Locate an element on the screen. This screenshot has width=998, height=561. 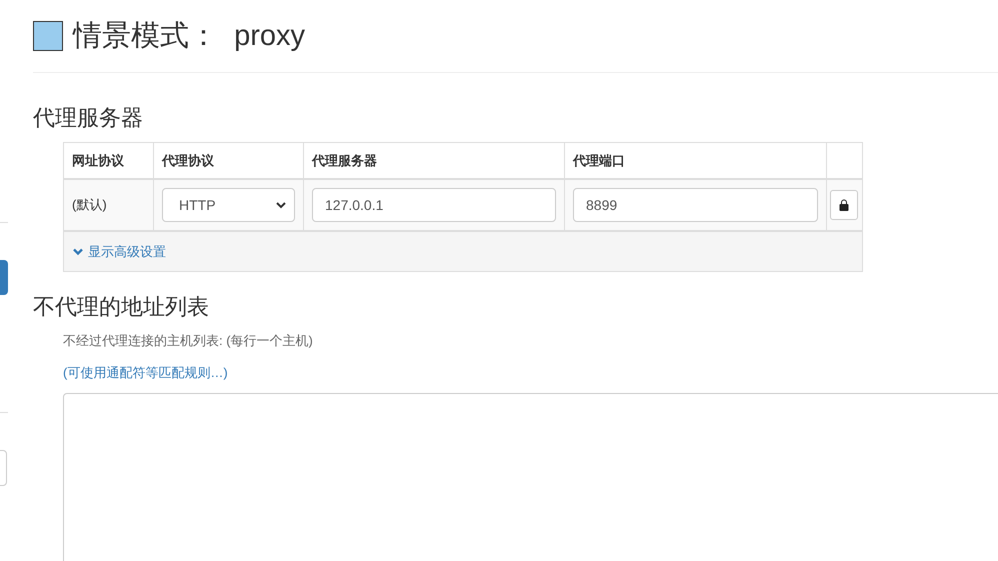
section-heading: 代理服务器 is located at coordinates (88, 118).